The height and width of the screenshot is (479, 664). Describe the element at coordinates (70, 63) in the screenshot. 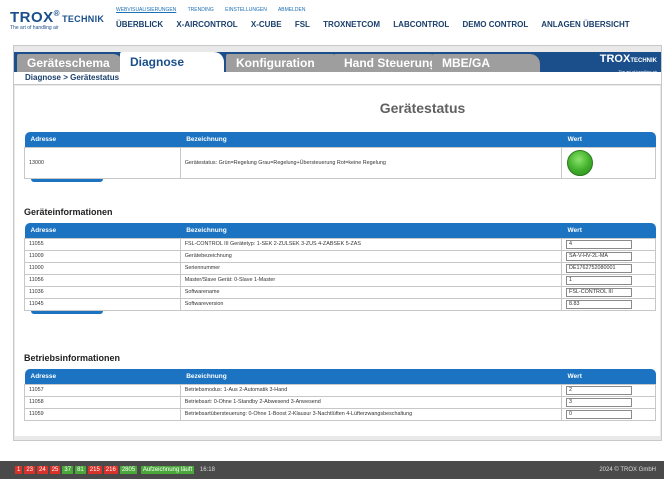

I see `tab-geraeteschema: Geräteschema` at that location.